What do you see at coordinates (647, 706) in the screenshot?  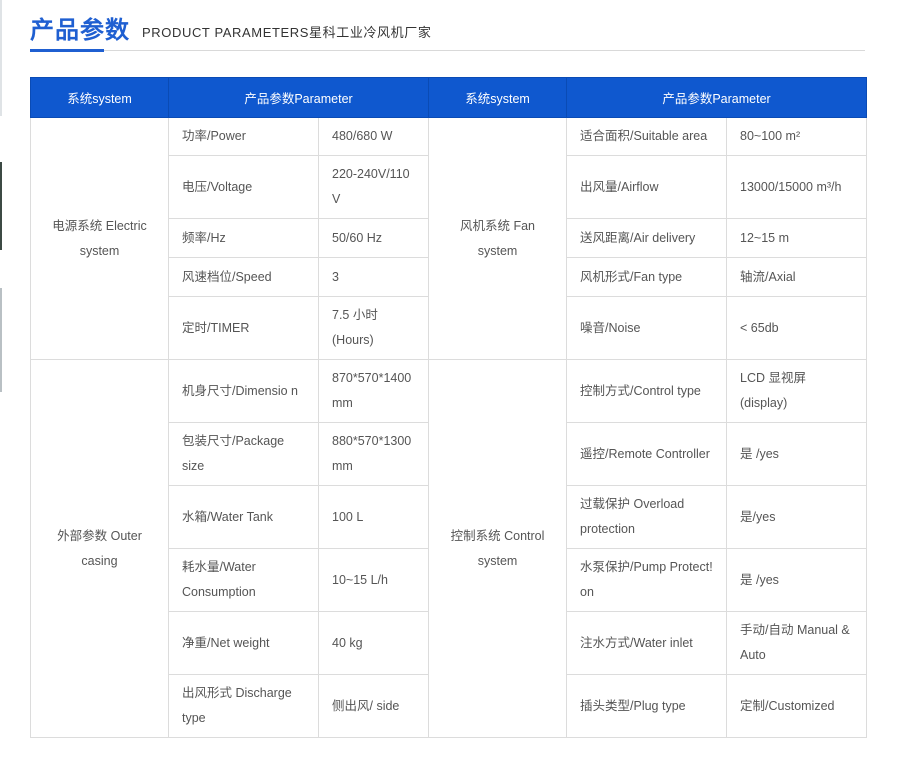 I see `param-name: 插头类型/Plug type` at bounding box center [647, 706].